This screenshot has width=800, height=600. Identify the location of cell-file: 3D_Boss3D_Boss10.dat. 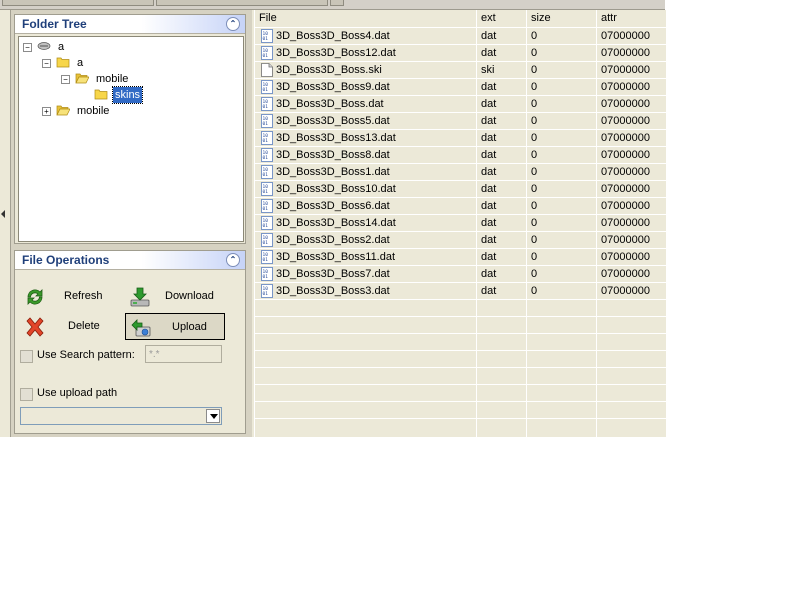
(336, 189).